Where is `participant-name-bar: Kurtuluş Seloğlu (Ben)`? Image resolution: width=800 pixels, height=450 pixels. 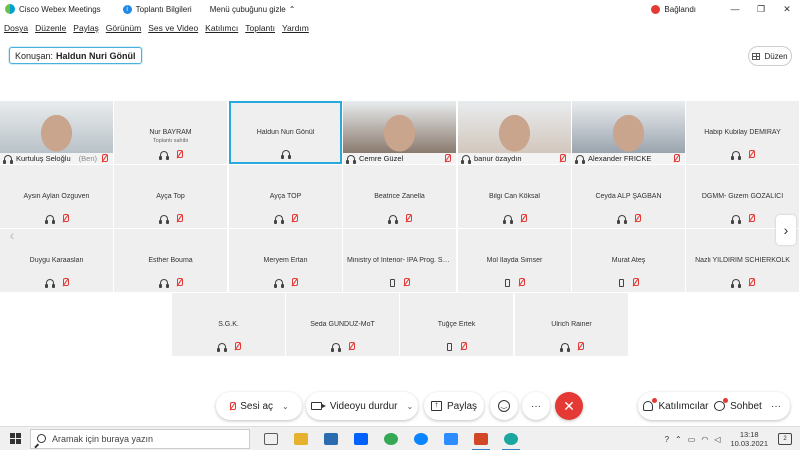 participant-name-bar: Kurtuluş Seloğlu (Ben) is located at coordinates (56, 158).